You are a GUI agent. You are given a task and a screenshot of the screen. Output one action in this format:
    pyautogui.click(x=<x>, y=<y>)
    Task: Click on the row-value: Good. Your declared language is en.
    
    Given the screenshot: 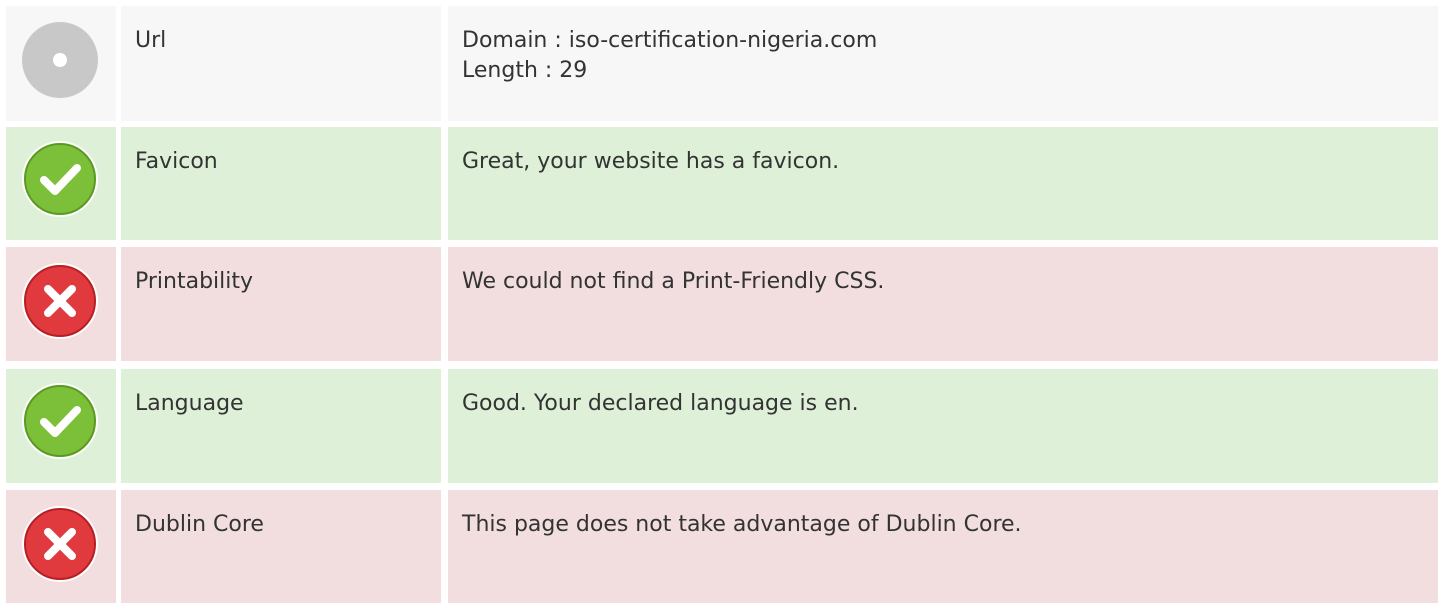 What is the action you would take?
    pyautogui.click(x=660, y=404)
    